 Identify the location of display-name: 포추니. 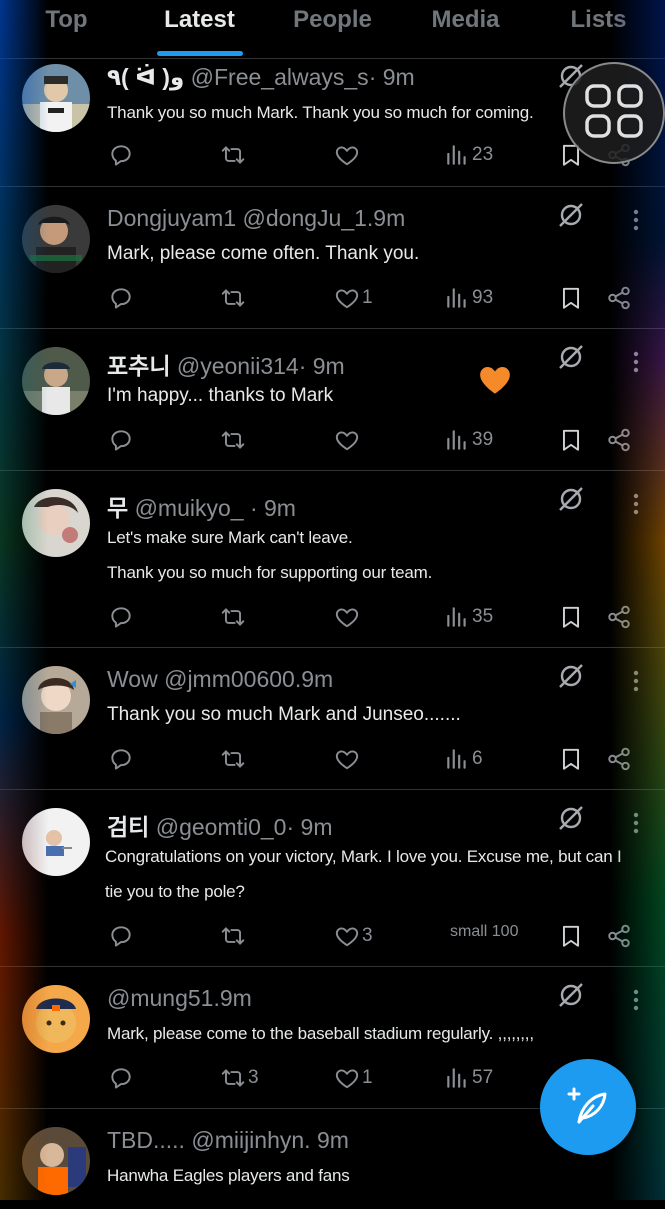
(138, 366).